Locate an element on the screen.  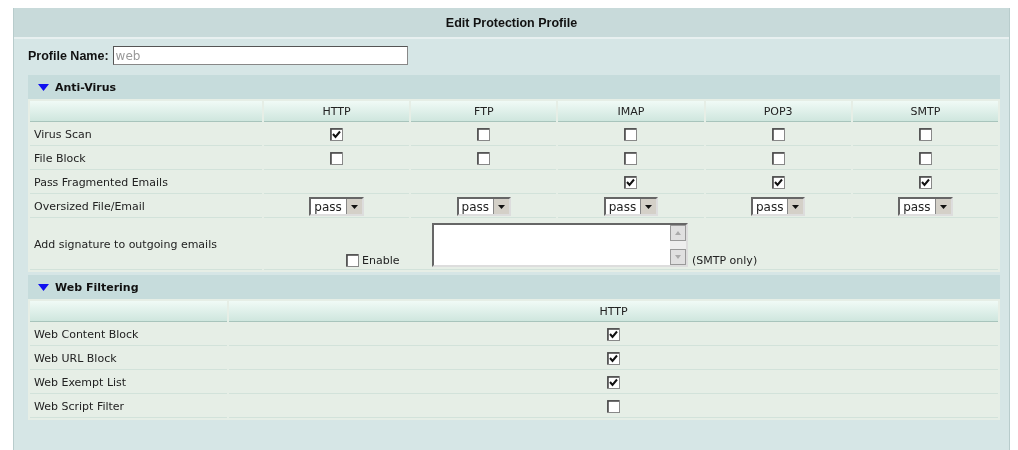
column-header: SMTP is located at coordinates (925, 111).